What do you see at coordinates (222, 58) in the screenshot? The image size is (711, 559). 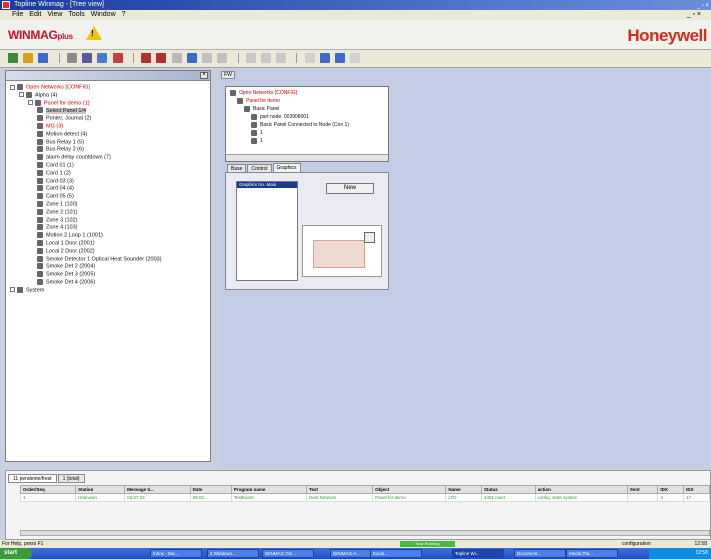 I see `forward-icon` at bounding box center [222, 58].